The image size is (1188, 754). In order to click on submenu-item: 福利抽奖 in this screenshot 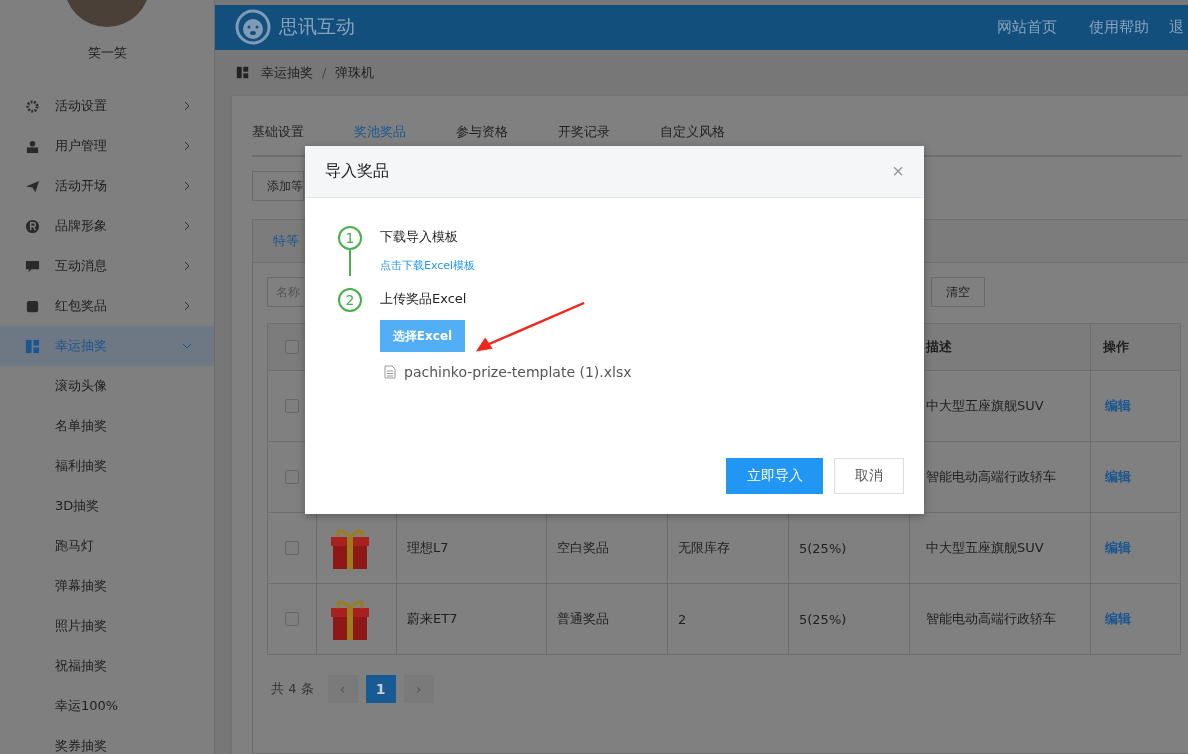, I will do `click(107, 466)`.